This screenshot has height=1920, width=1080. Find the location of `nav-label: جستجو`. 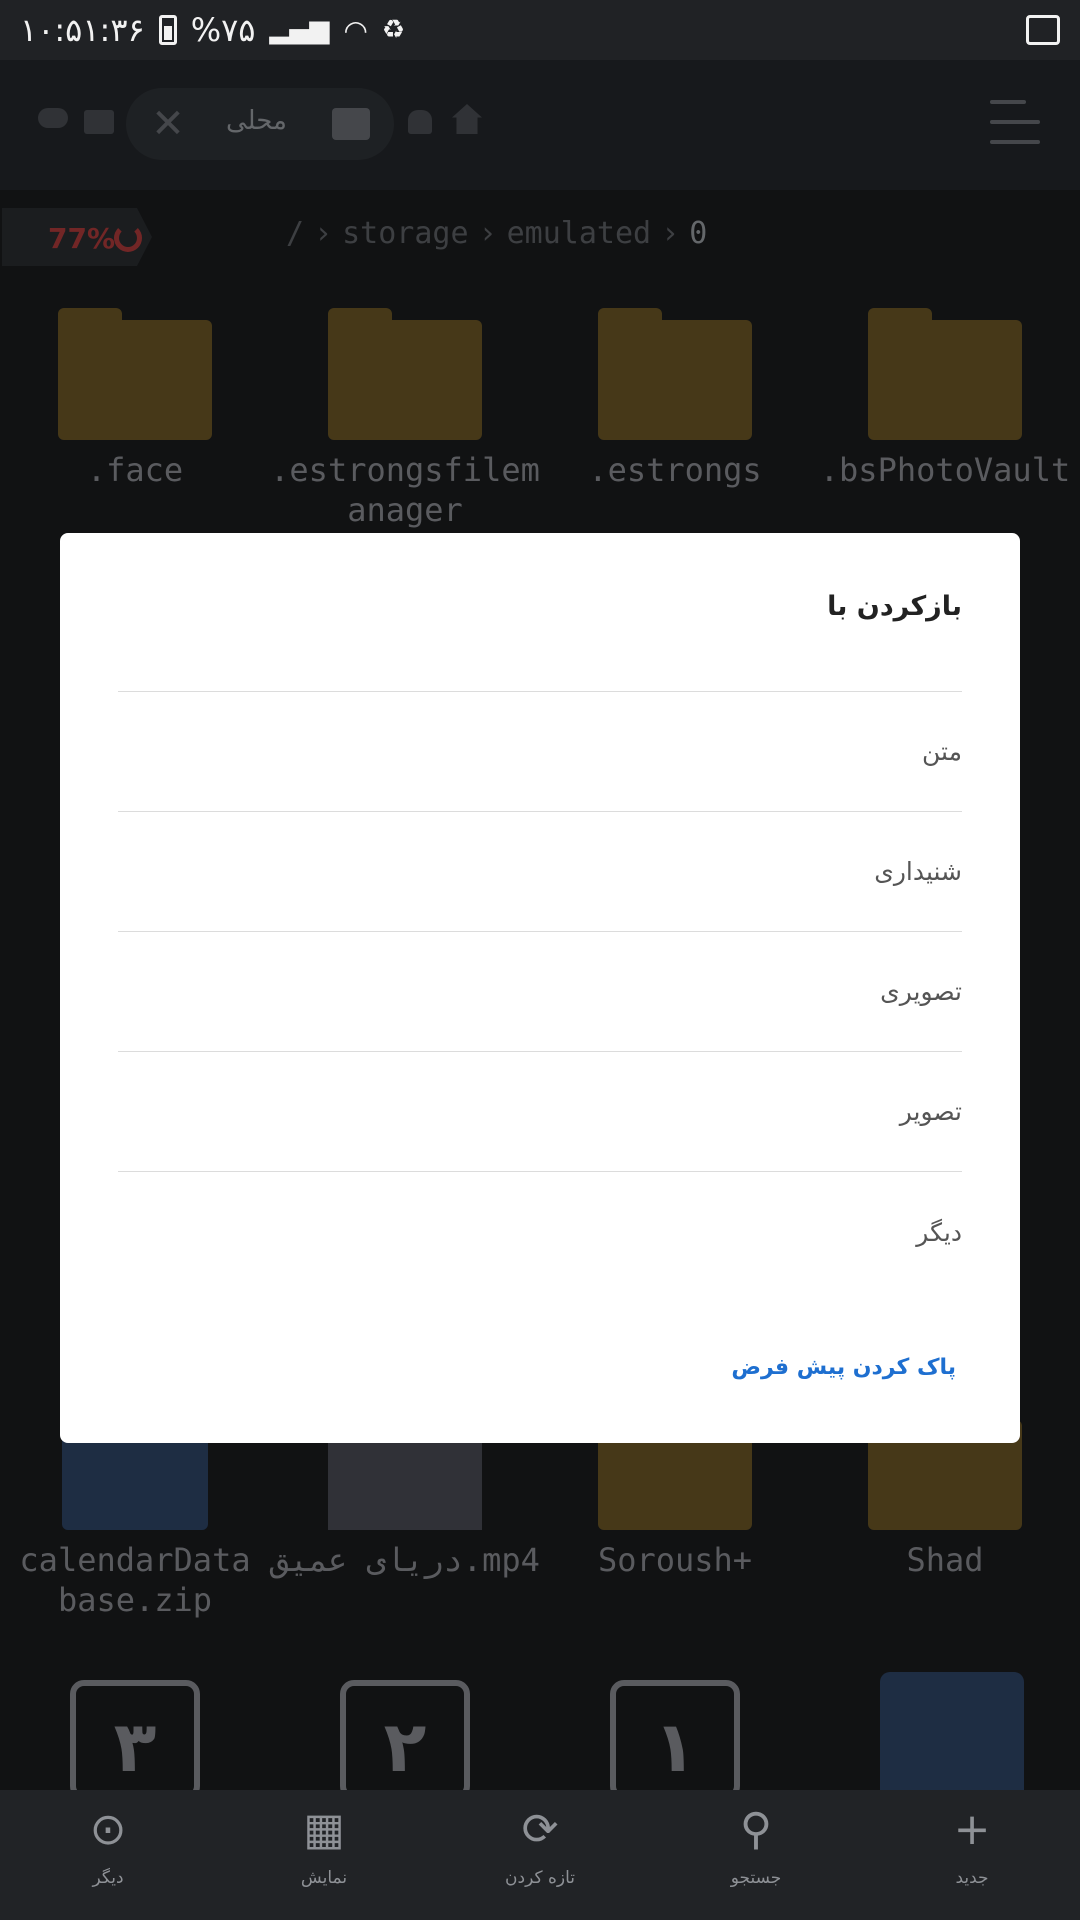

nav-label: جستجو is located at coordinates (756, 1878).